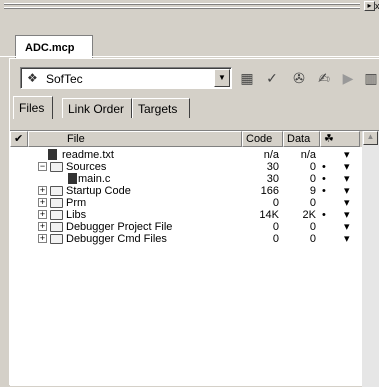 The height and width of the screenshot is (387, 379). Describe the element at coordinates (369, 78) in the screenshot. I see `remote-icon: ▥` at that location.